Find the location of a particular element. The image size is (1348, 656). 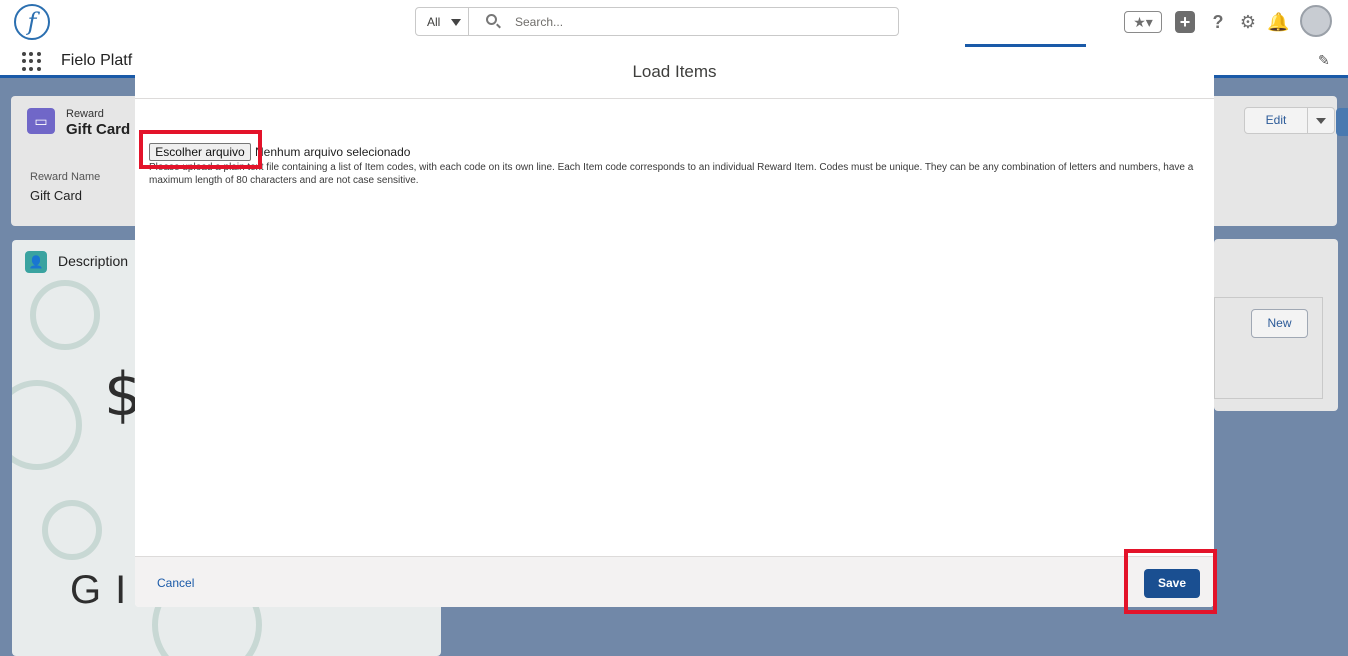

more-actions-button is located at coordinates (1321, 120).